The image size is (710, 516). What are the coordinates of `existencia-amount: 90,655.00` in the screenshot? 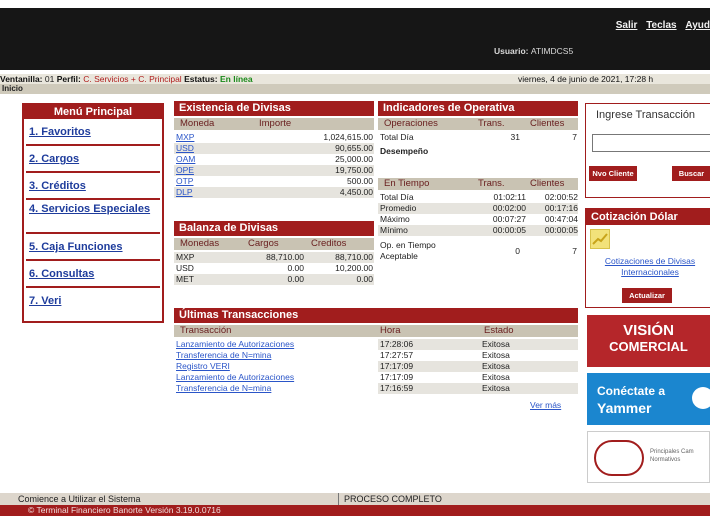 It's located at (354, 148).